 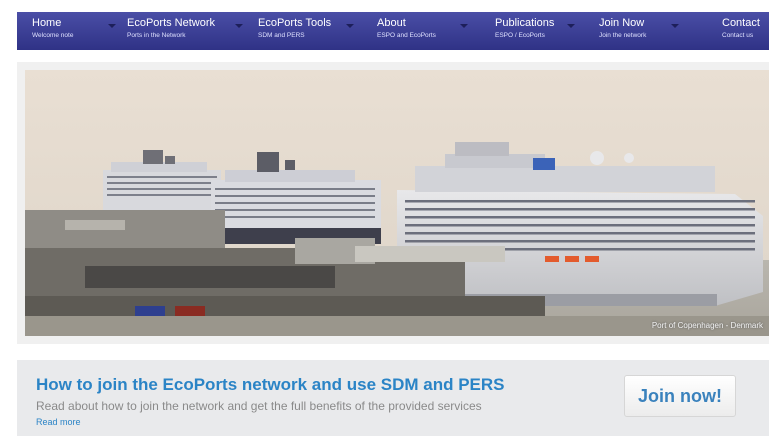 I want to click on photo-caption: Port of Copenhagen - Denmark, so click(x=707, y=325).